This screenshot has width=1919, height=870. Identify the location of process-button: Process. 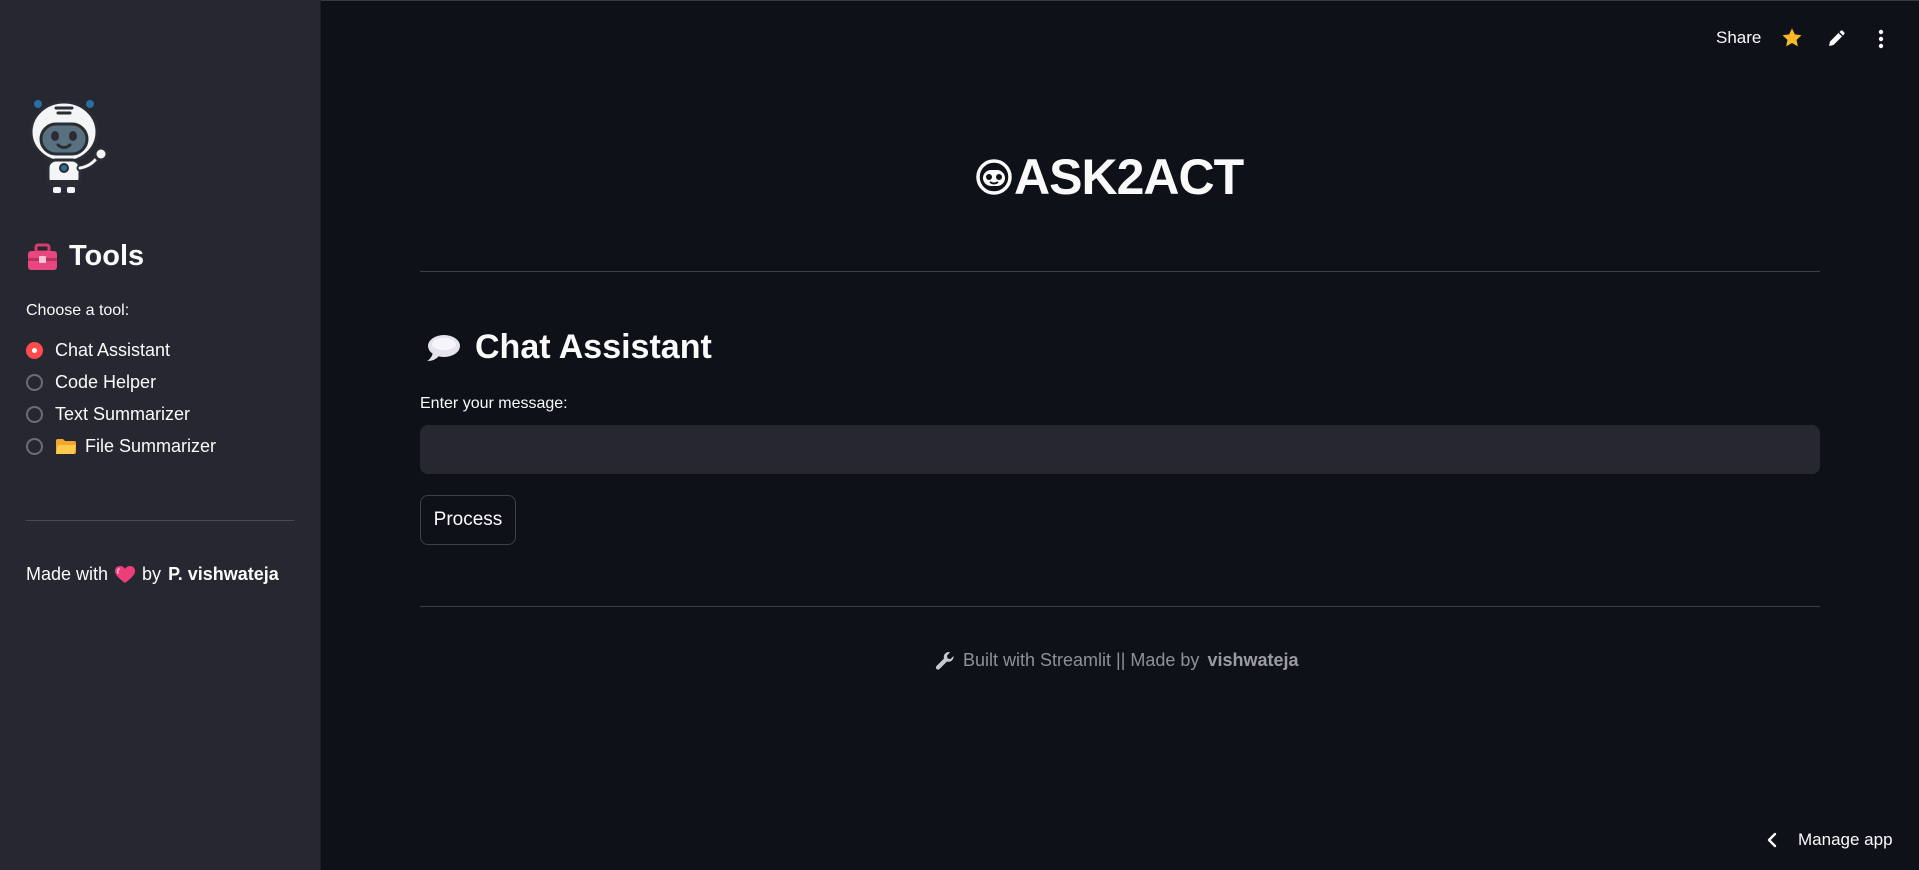
(468, 520).